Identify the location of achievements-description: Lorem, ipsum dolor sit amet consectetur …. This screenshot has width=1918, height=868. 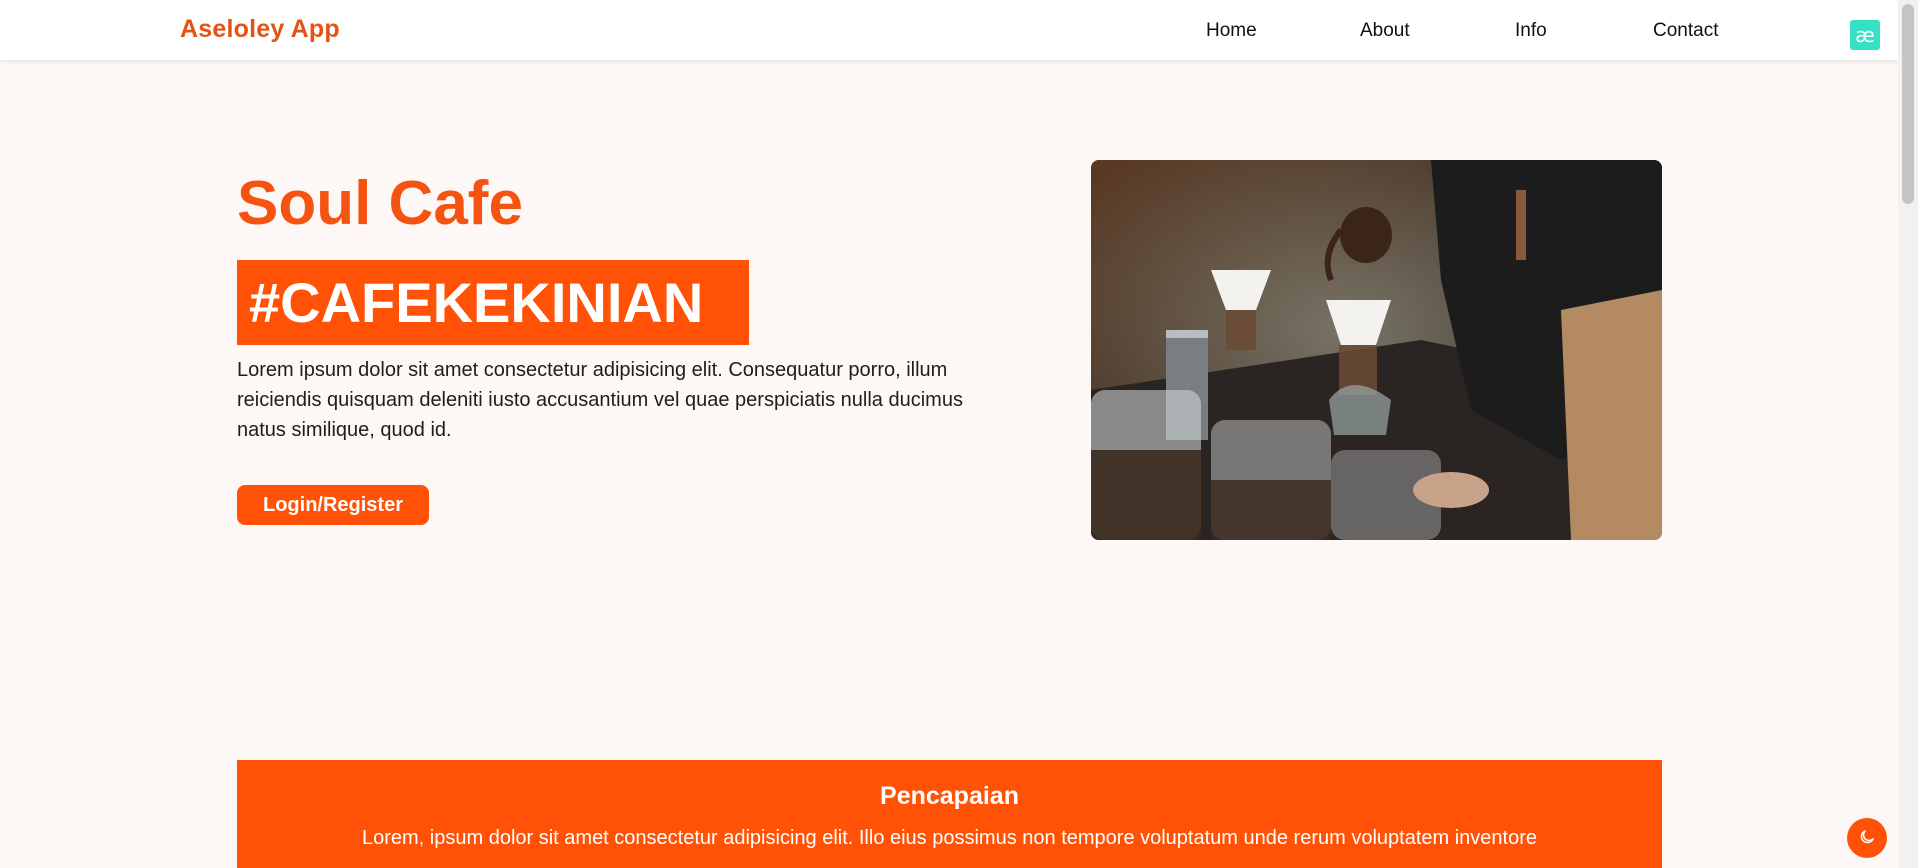
(949, 838).